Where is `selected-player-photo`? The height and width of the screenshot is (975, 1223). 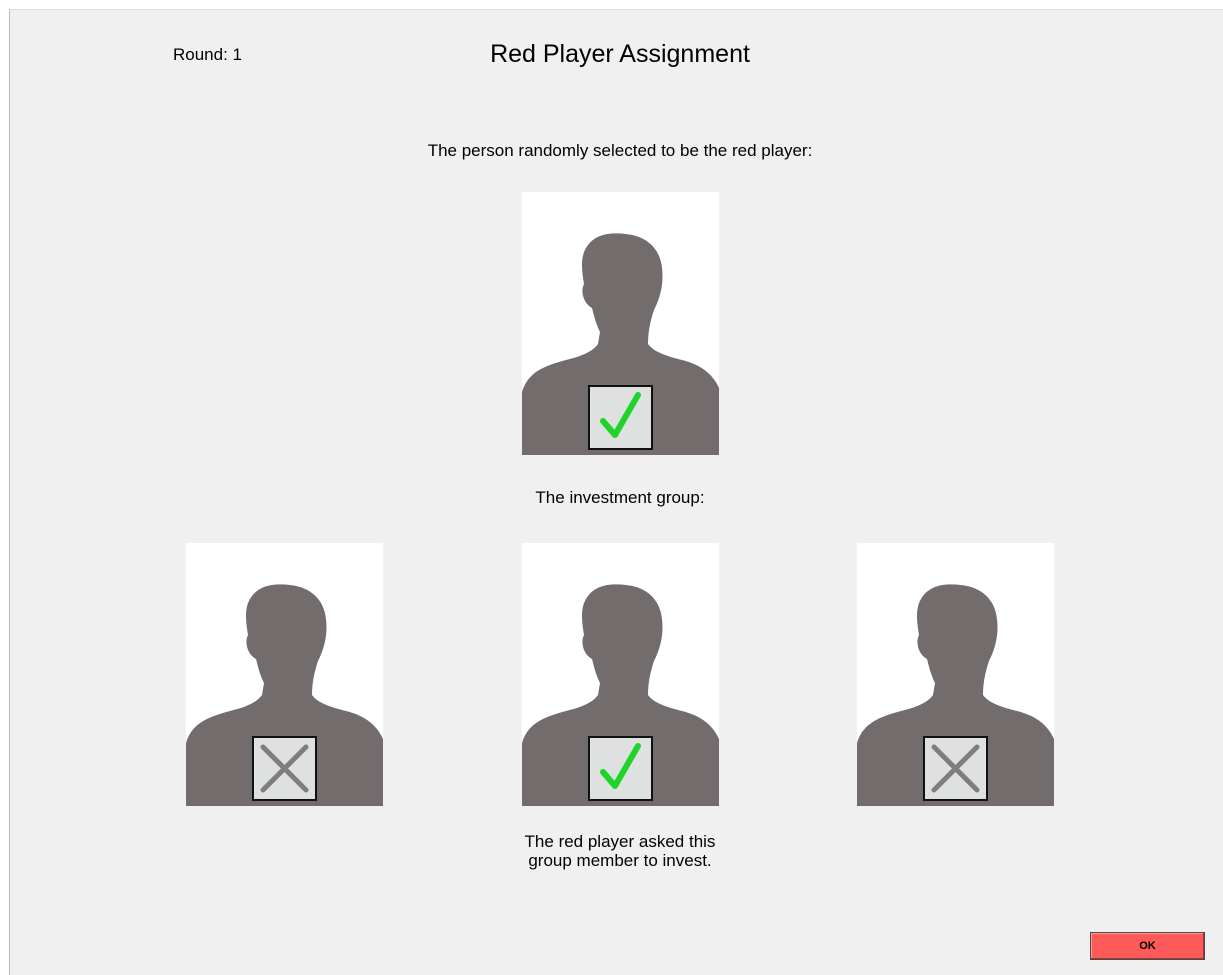 selected-player-photo is located at coordinates (620, 323).